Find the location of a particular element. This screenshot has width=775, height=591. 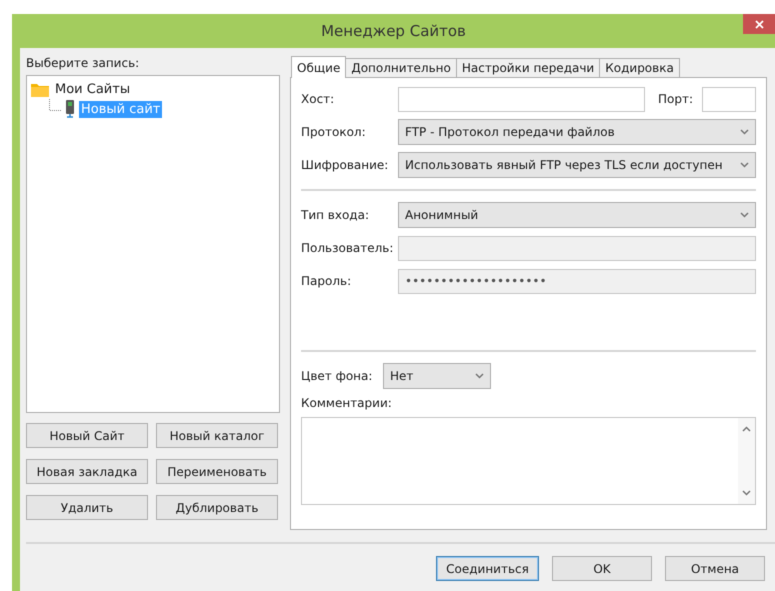

tab: Кодировка is located at coordinates (639, 68).